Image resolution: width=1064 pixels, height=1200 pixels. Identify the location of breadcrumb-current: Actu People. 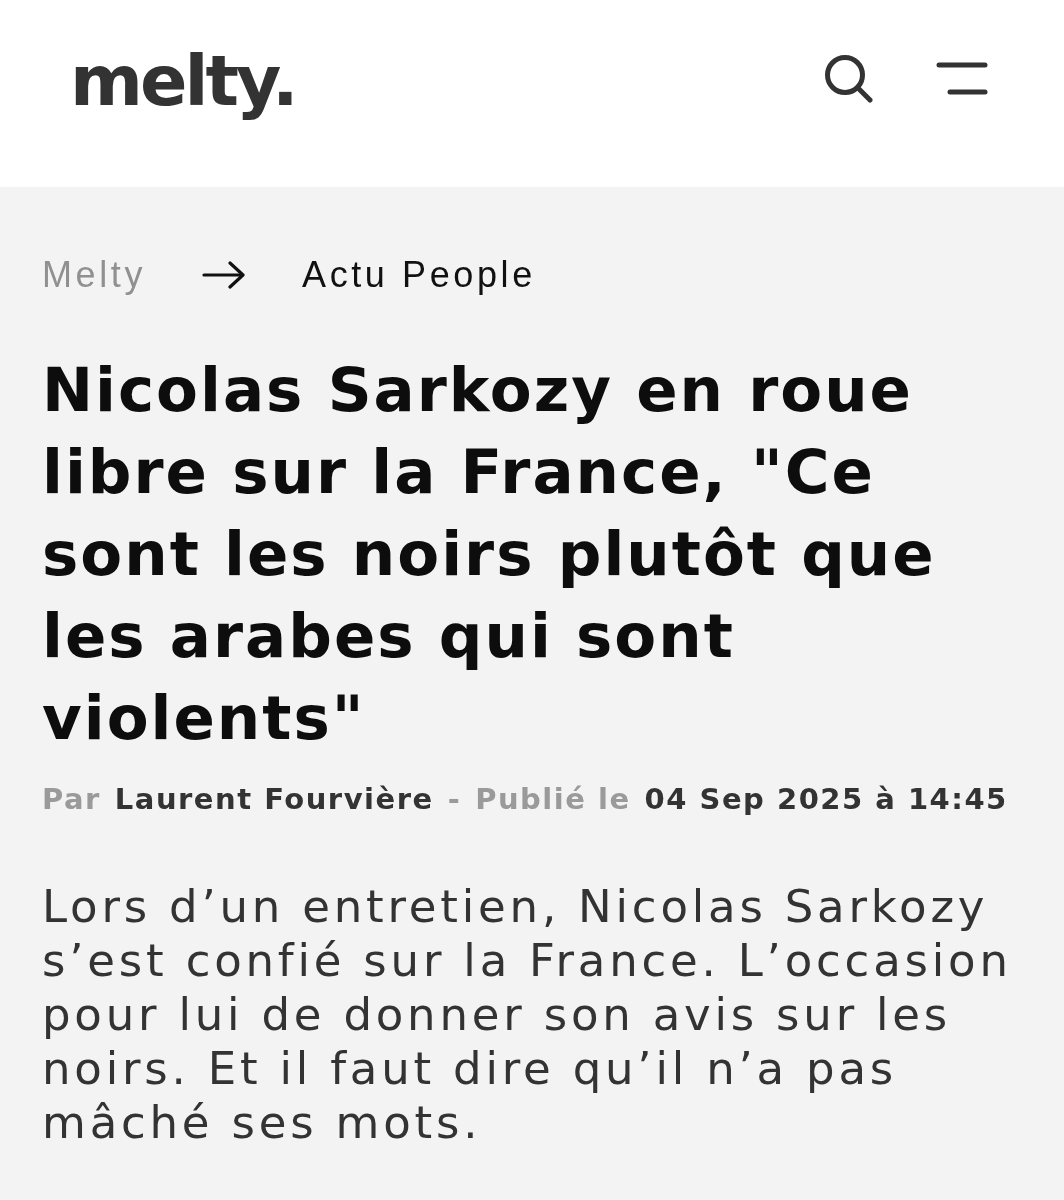
(419, 275).